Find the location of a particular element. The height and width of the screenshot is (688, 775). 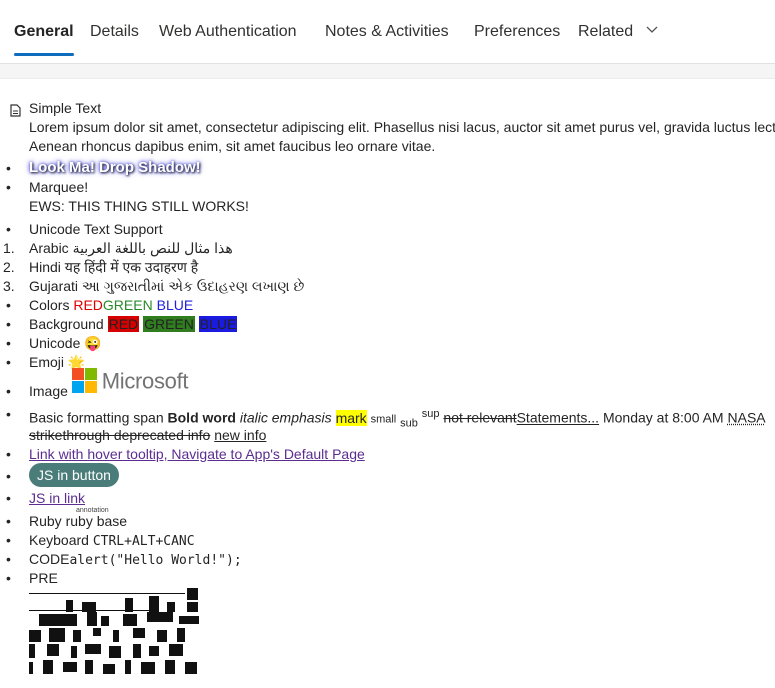

code-snippet: alert("Hello World!"); is located at coordinates (155, 560).